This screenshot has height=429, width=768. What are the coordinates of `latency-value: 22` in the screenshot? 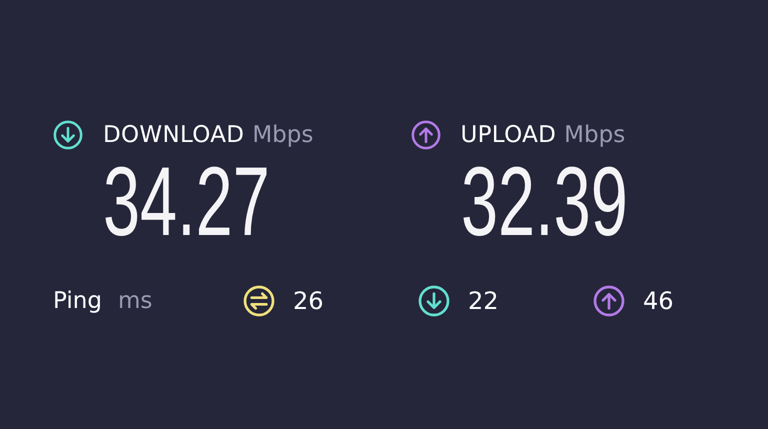 It's located at (483, 301).